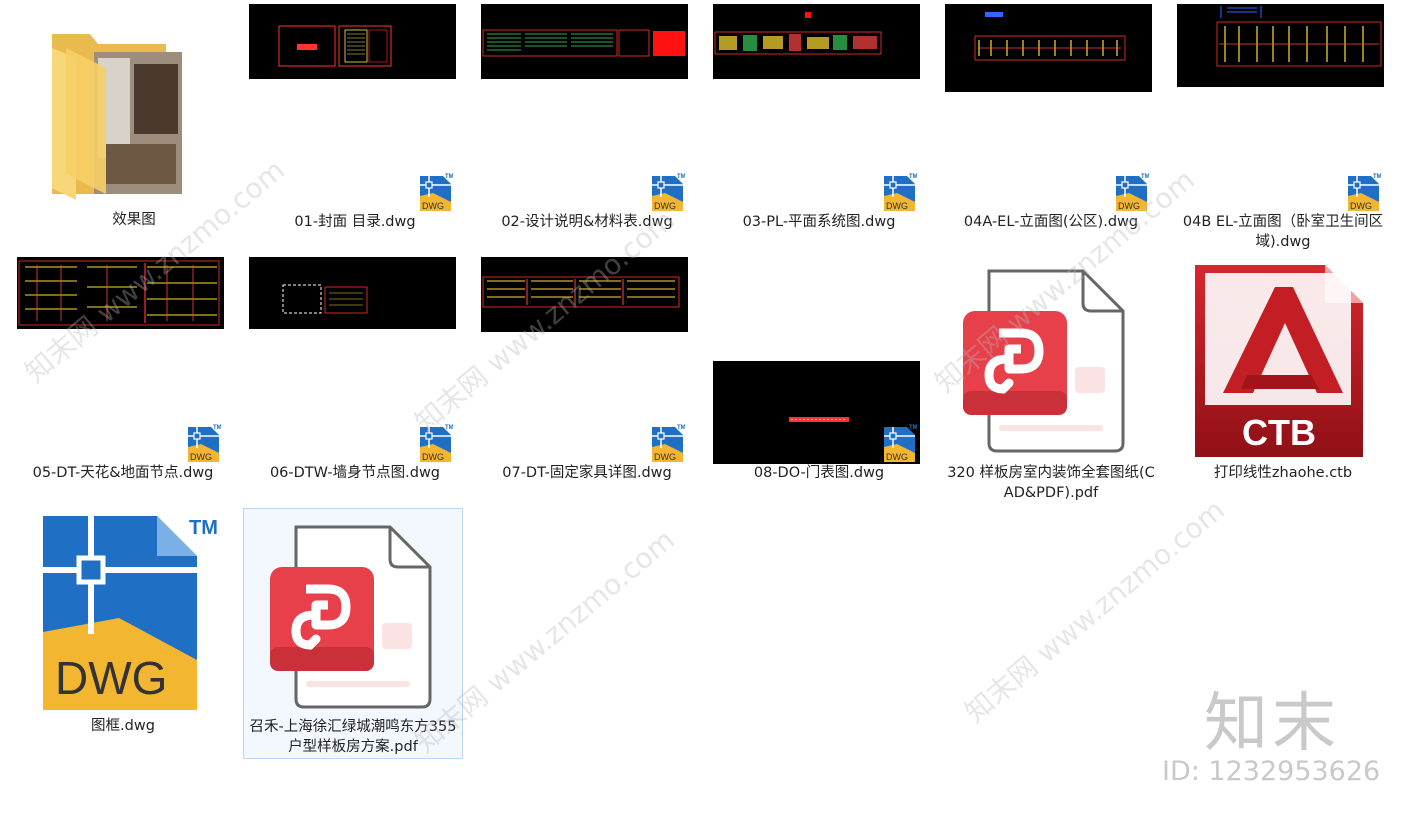 This screenshot has width=1402, height=813. What do you see at coordinates (353, 737) in the screenshot?
I see `file-name: 召禾-上海徐汇绿城潮鸣东方355户型样板房方案.pdf` at bounding box center [353, 737].